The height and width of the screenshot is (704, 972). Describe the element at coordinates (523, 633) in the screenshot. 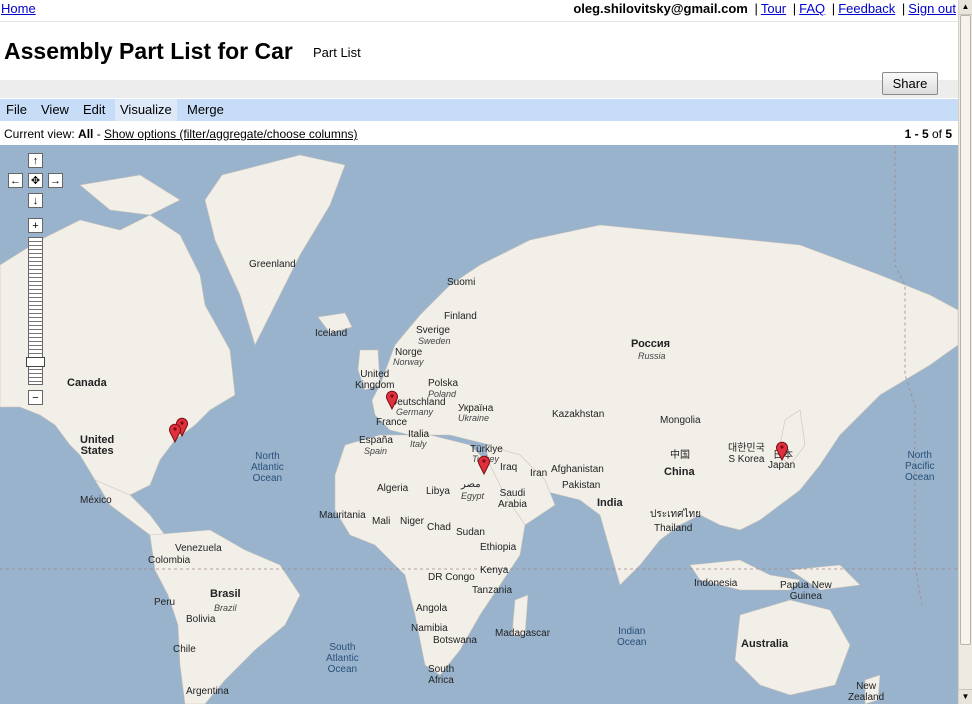

I see `map-label: Madagascar` at that location.